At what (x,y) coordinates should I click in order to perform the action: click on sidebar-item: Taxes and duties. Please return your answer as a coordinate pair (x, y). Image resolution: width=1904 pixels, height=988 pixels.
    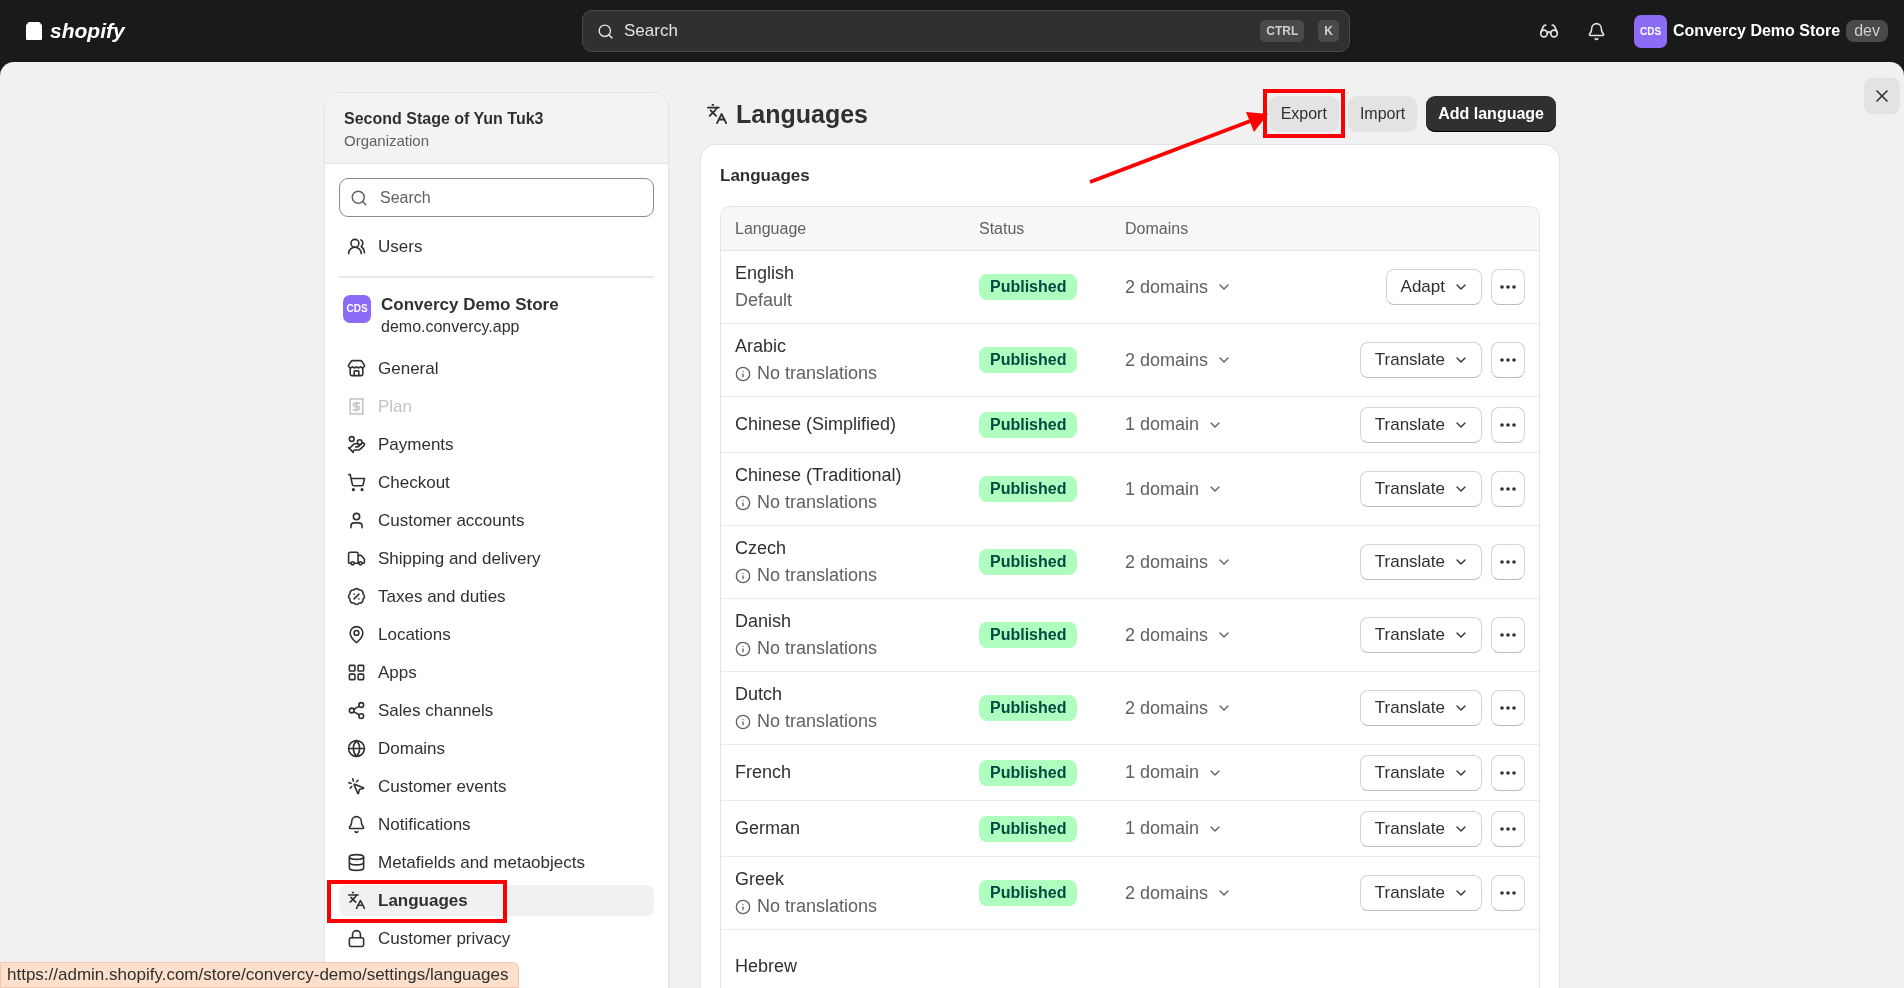
    Looking at the image, I should click on (496, 596).